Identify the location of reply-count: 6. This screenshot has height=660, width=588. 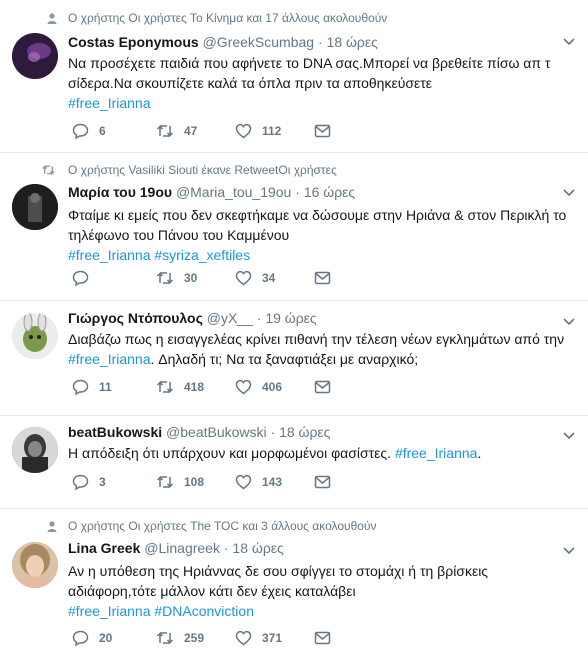
(102, 131).